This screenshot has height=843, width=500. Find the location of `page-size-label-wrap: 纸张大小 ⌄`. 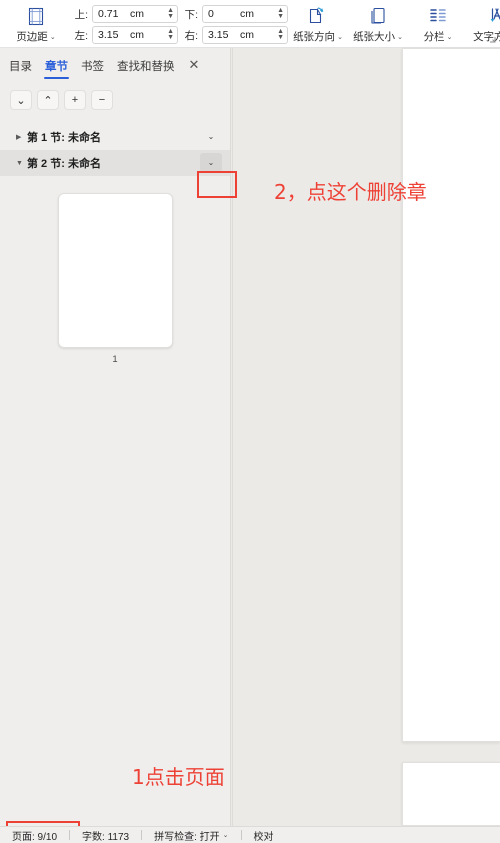

page-size-label-wrap: 纸张大小 ⌄ is located at coordinates (378, 36).